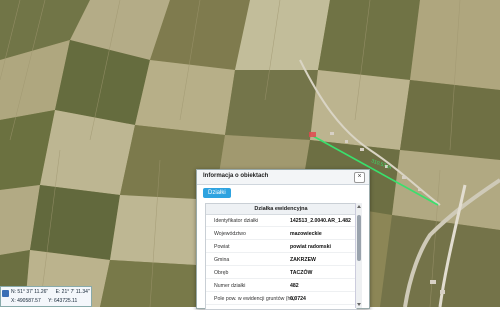 This screenshot has height=310, width=500. Describe the element at coordinates (310, 247) in the screenshot. I see `row-value: powiat radomski` at that location.